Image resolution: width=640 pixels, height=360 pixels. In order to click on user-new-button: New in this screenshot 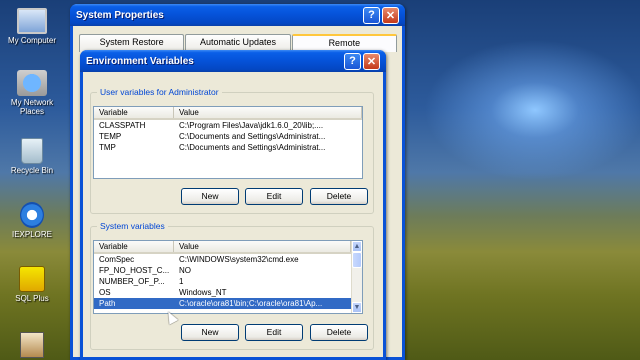, I will do `click(210, 196)`.